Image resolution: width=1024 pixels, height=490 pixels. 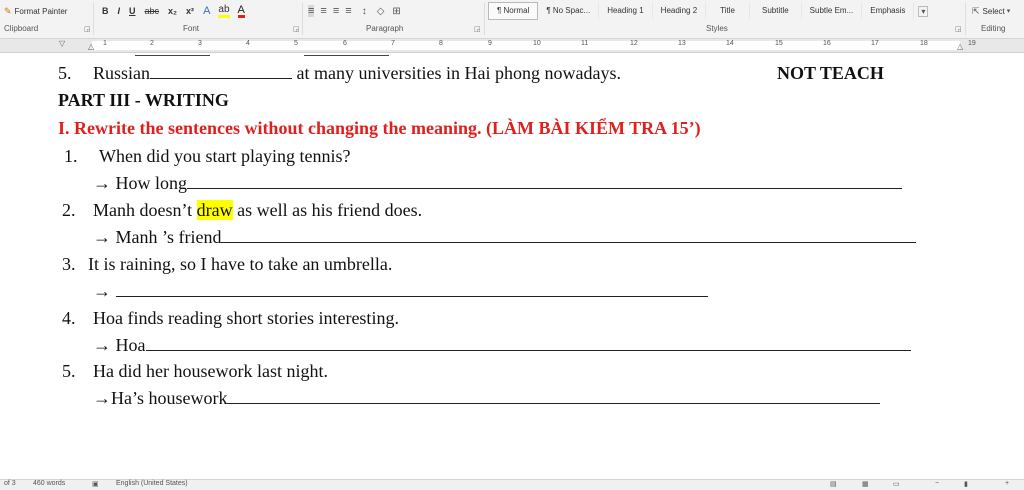 I want to click on item-4-prompt: → Hoa, so click(x=502, y=345).